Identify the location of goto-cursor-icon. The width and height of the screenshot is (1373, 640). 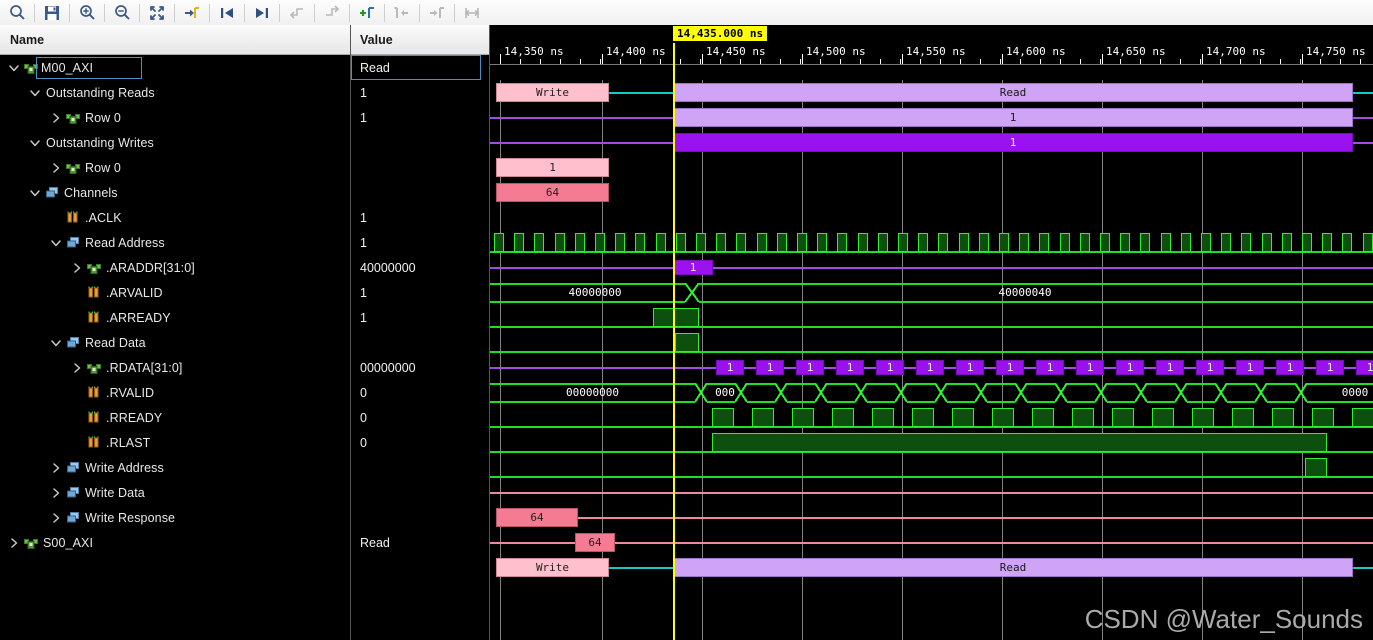
(192, 13).